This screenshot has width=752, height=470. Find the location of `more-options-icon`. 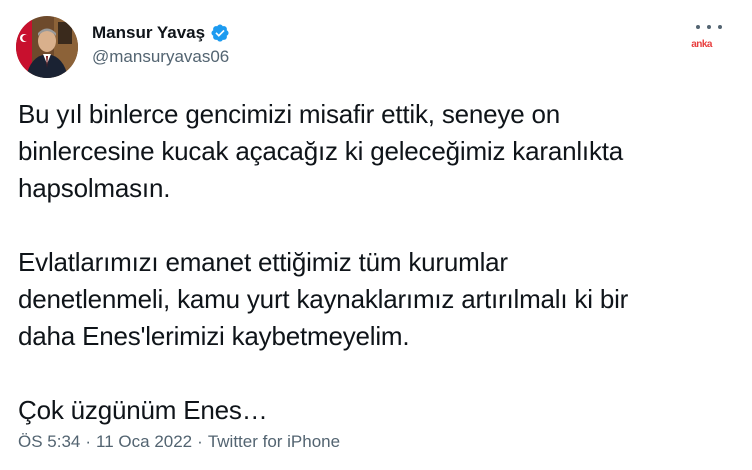

more-options-icon is located at coordinates (709, 27).